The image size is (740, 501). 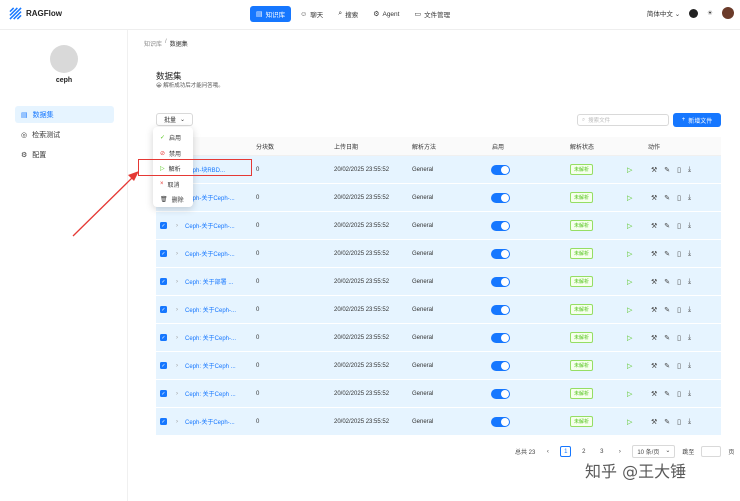 What do you see at coordinates (105, 204) in the screenshot?
I see `annotation-arrow-icon` at bounding box center [105, 204].